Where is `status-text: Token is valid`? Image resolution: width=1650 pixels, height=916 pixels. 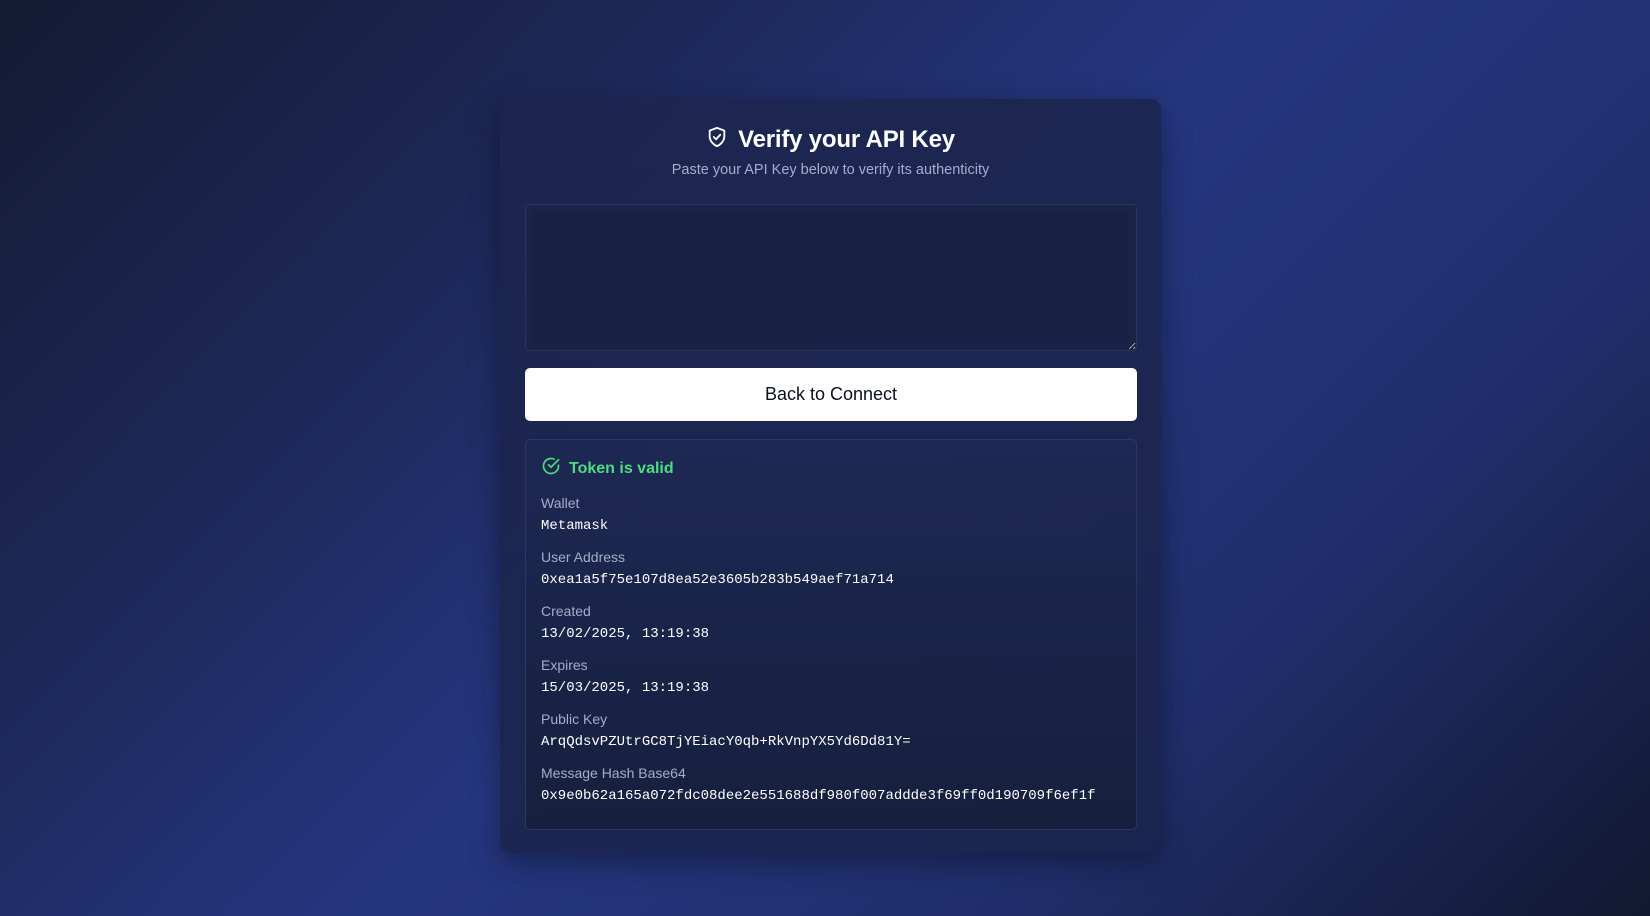 status-text: Token is valid is located at coordinates (621, 468).